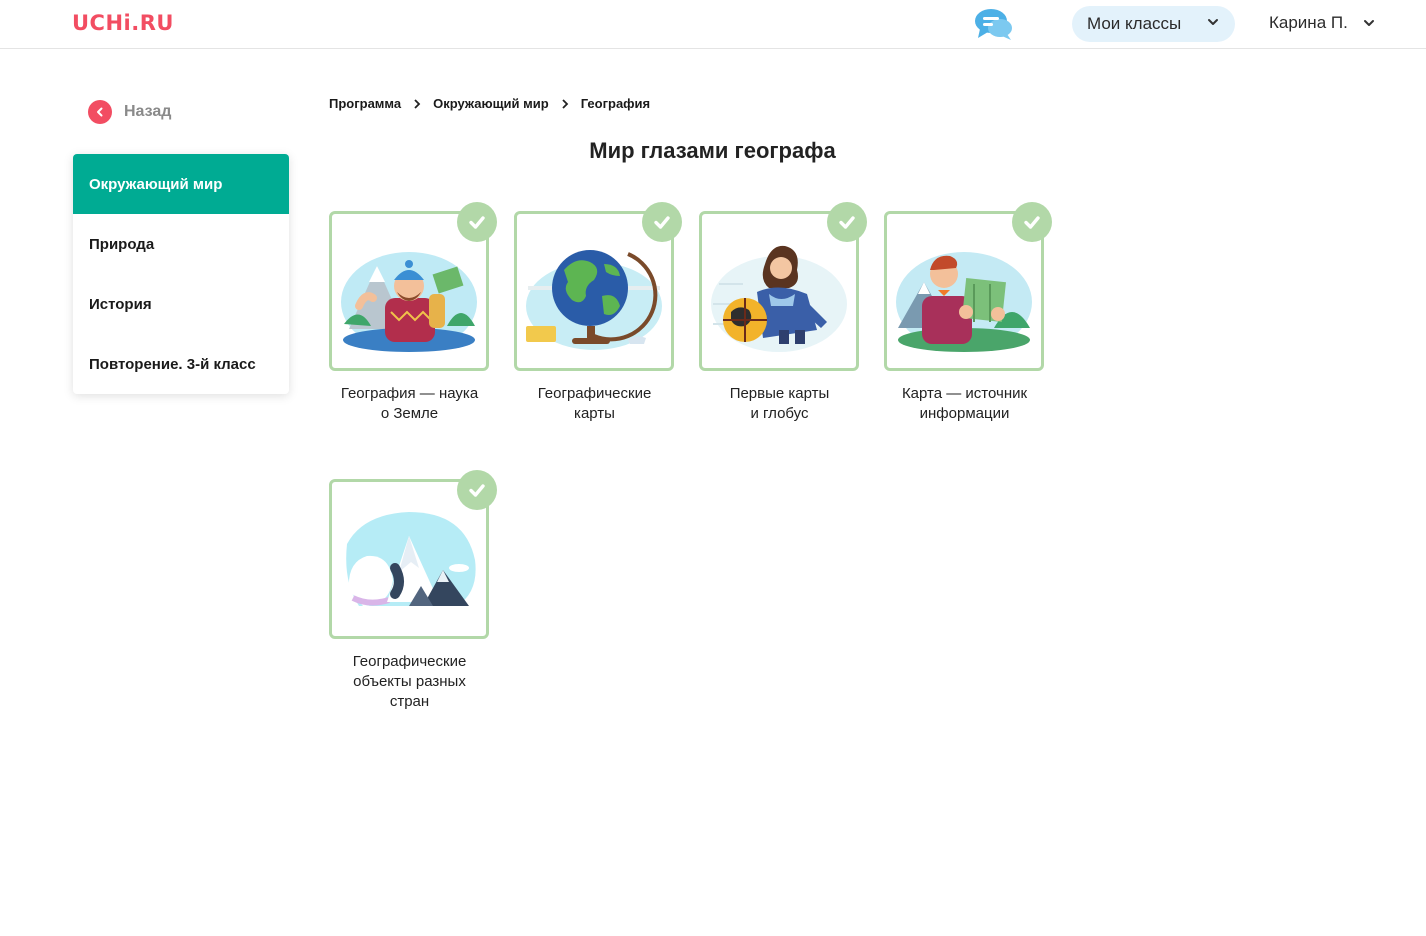 This screenshot has height=936, width=1426. What do you see at coordinates (964, 404) in the screenshot?
I see `lesson-title: Карта — источник информации` at bounding box center [964, 404].